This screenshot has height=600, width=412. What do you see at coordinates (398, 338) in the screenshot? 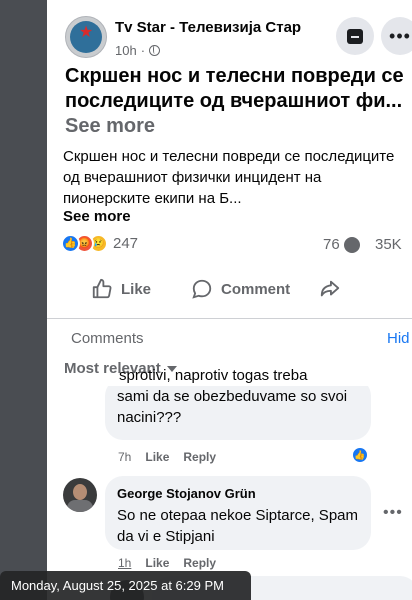
I see `hide-comments-link: Hid` at bounding box center [398, 338].